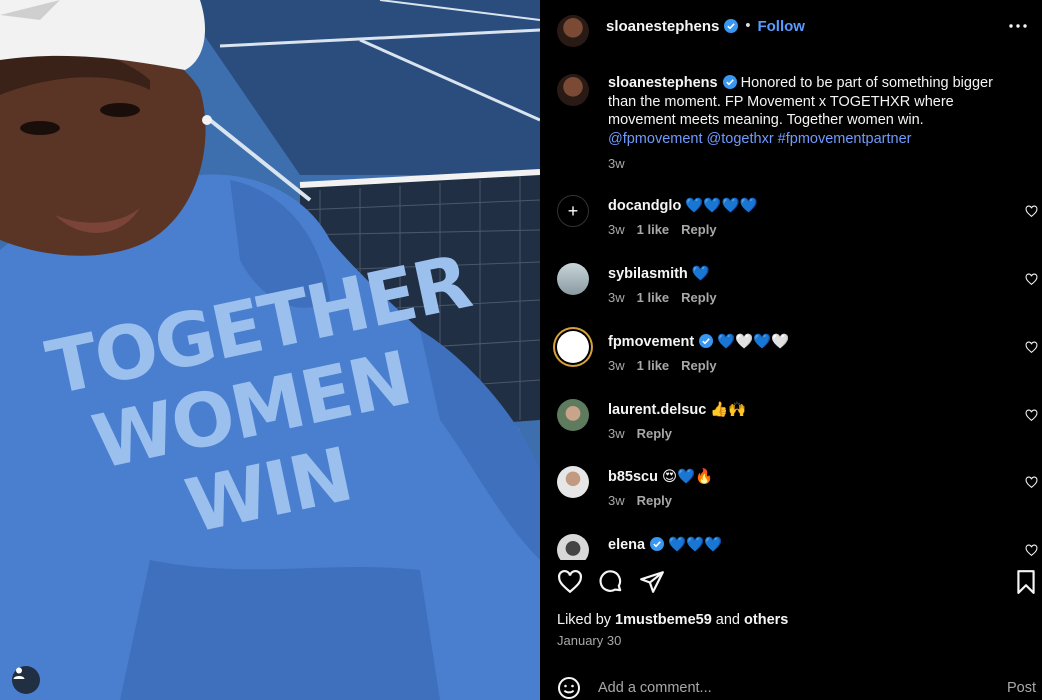 This screenshot has height=700, width=1042. What do you see at coordinates (573, 211) in the screenshot?
I see `comment-avatar: +` at bounding box center [573, 211].